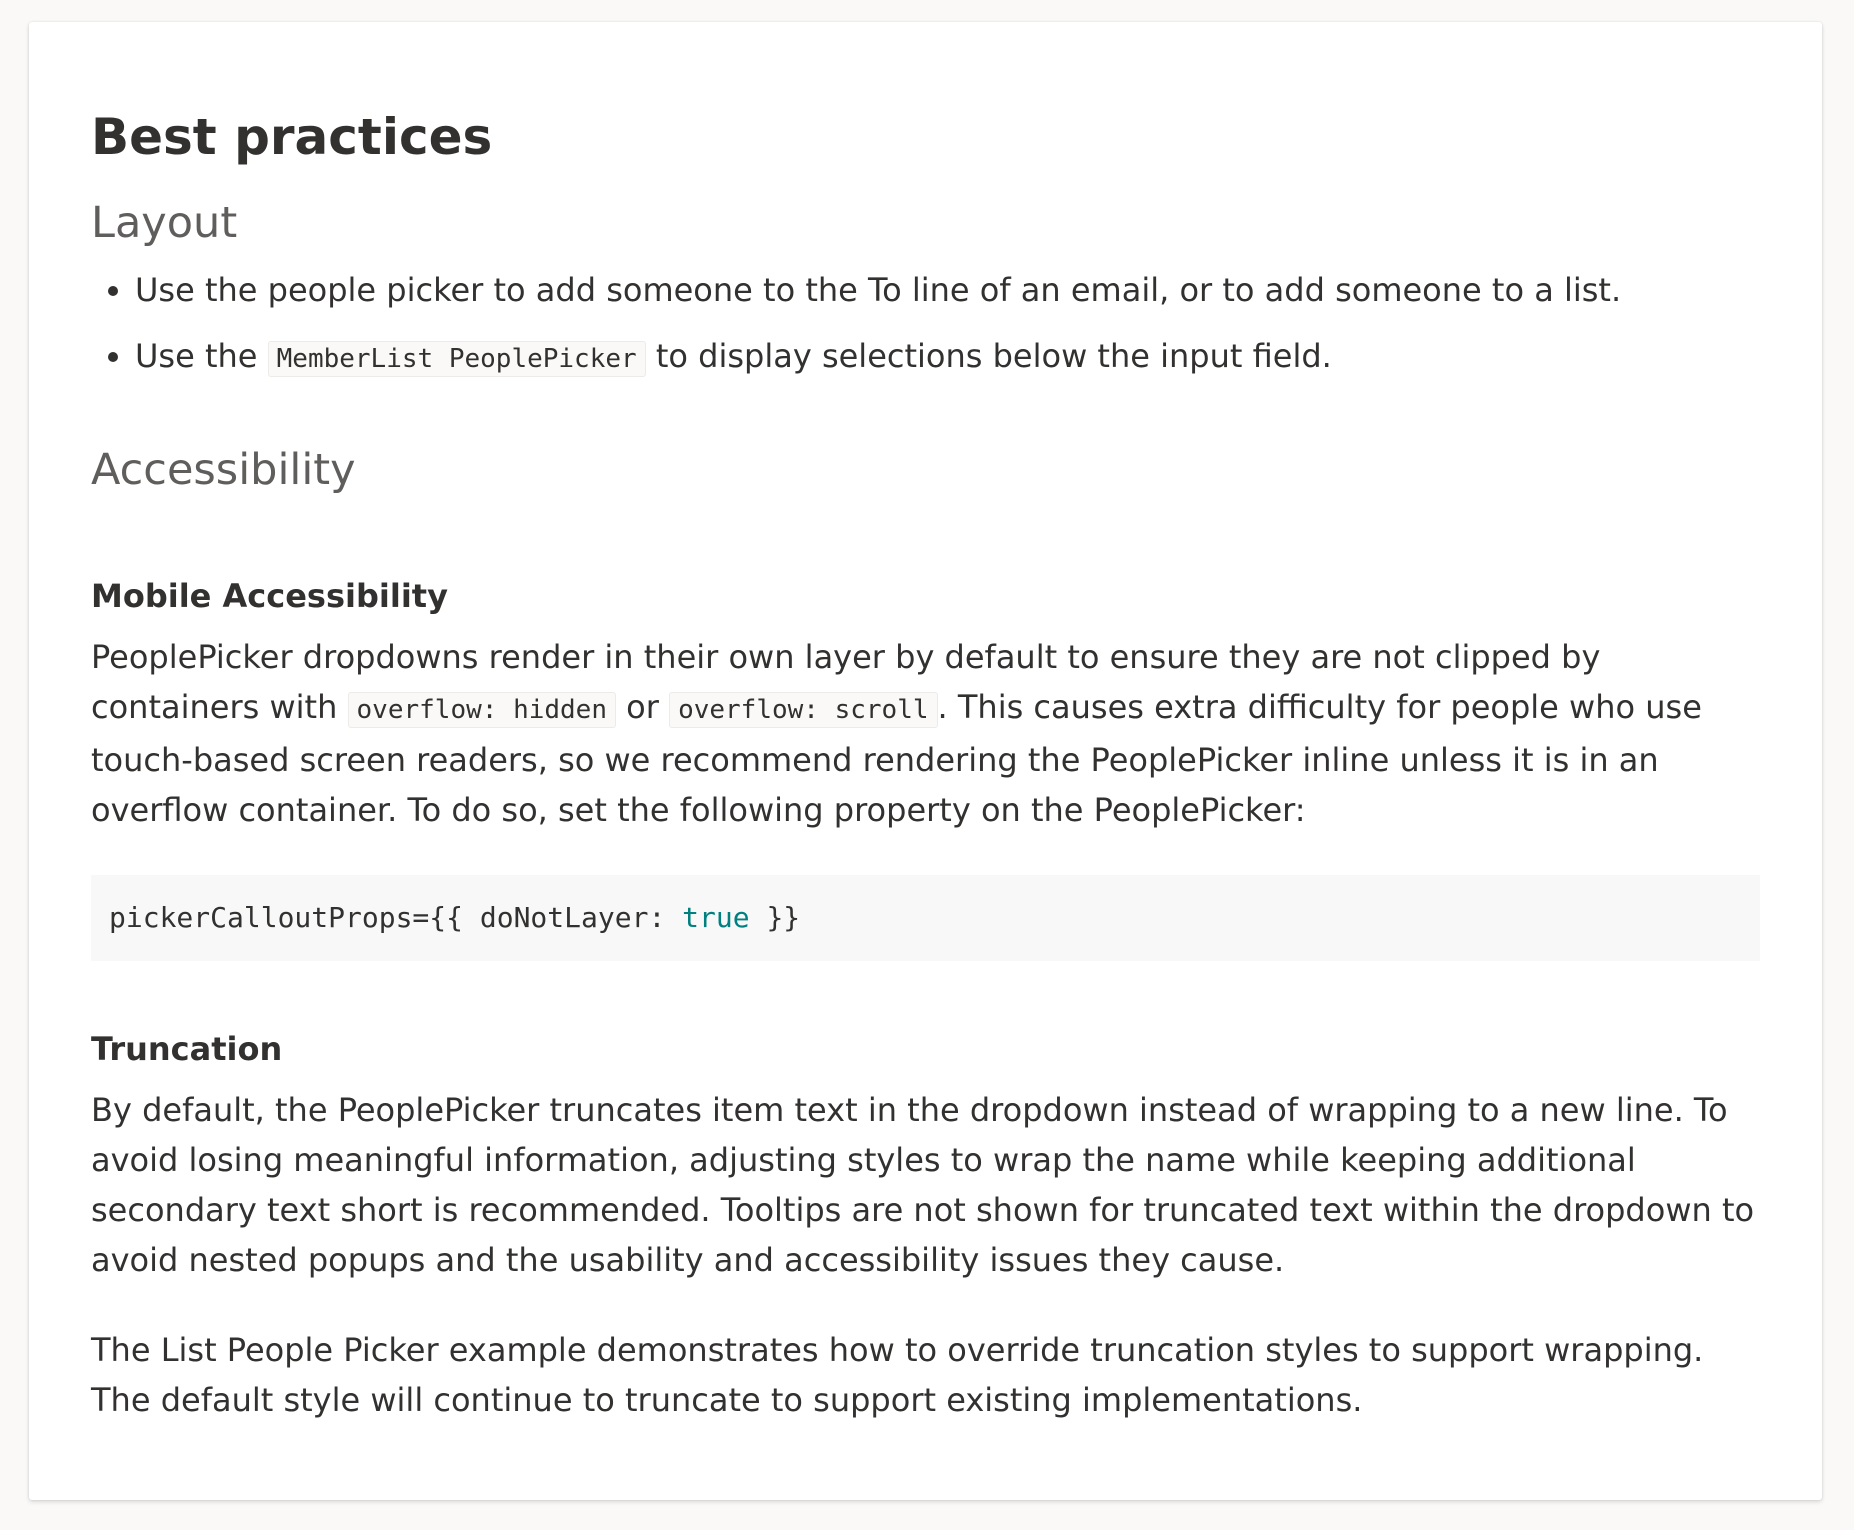  I want to click on accessibility-heading: Accessibility, so click(223, 470).